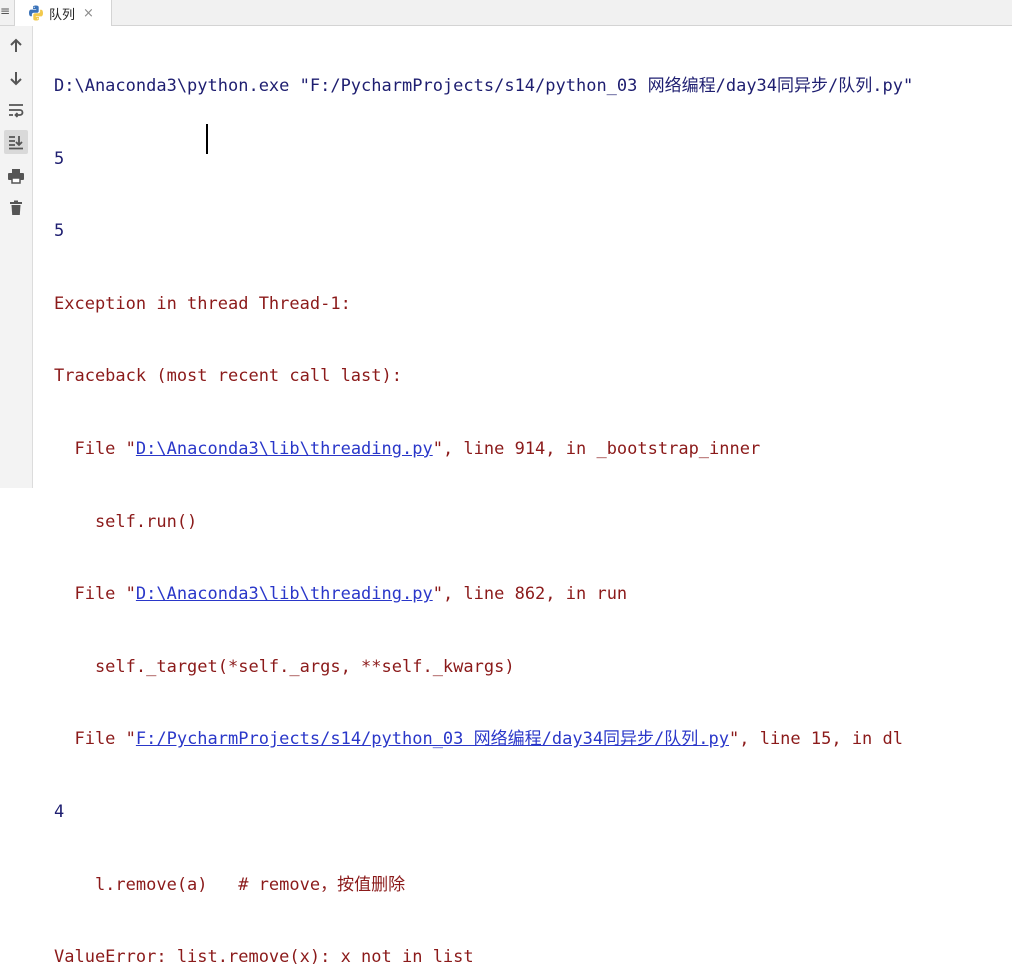 The height and width of the screenshot is (976, 1012). I want to click on scroll-down-button, so click(16, 78).